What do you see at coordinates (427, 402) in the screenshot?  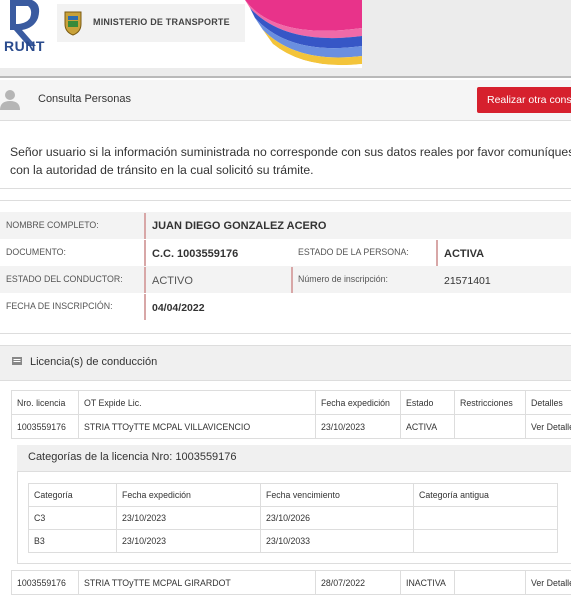 I see `col-header: Estado` at bounding box center [427, 402].